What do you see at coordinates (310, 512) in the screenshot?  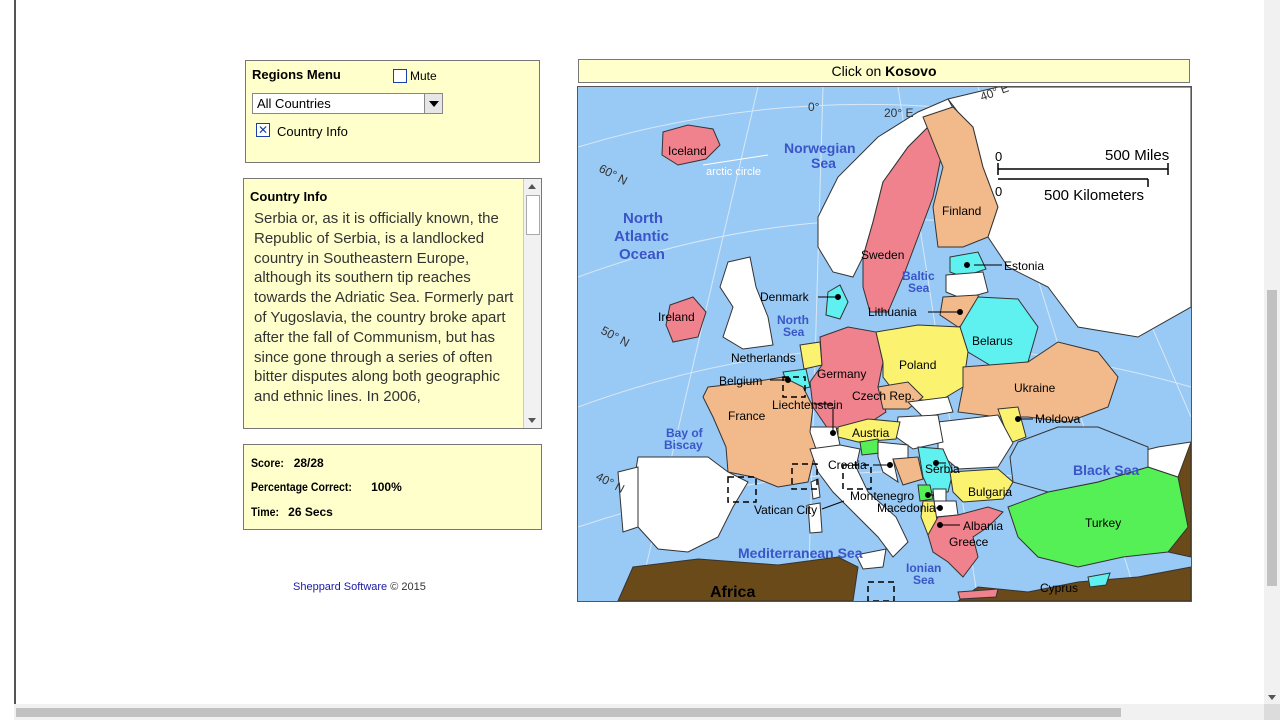 I see `time-value: 26 Secs` at bounding box center [310, 512].